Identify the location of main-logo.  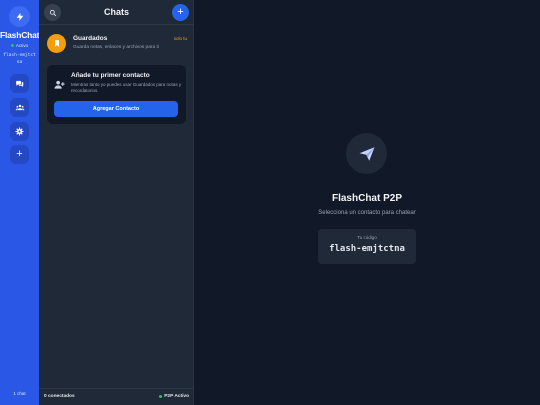
(366, 153).